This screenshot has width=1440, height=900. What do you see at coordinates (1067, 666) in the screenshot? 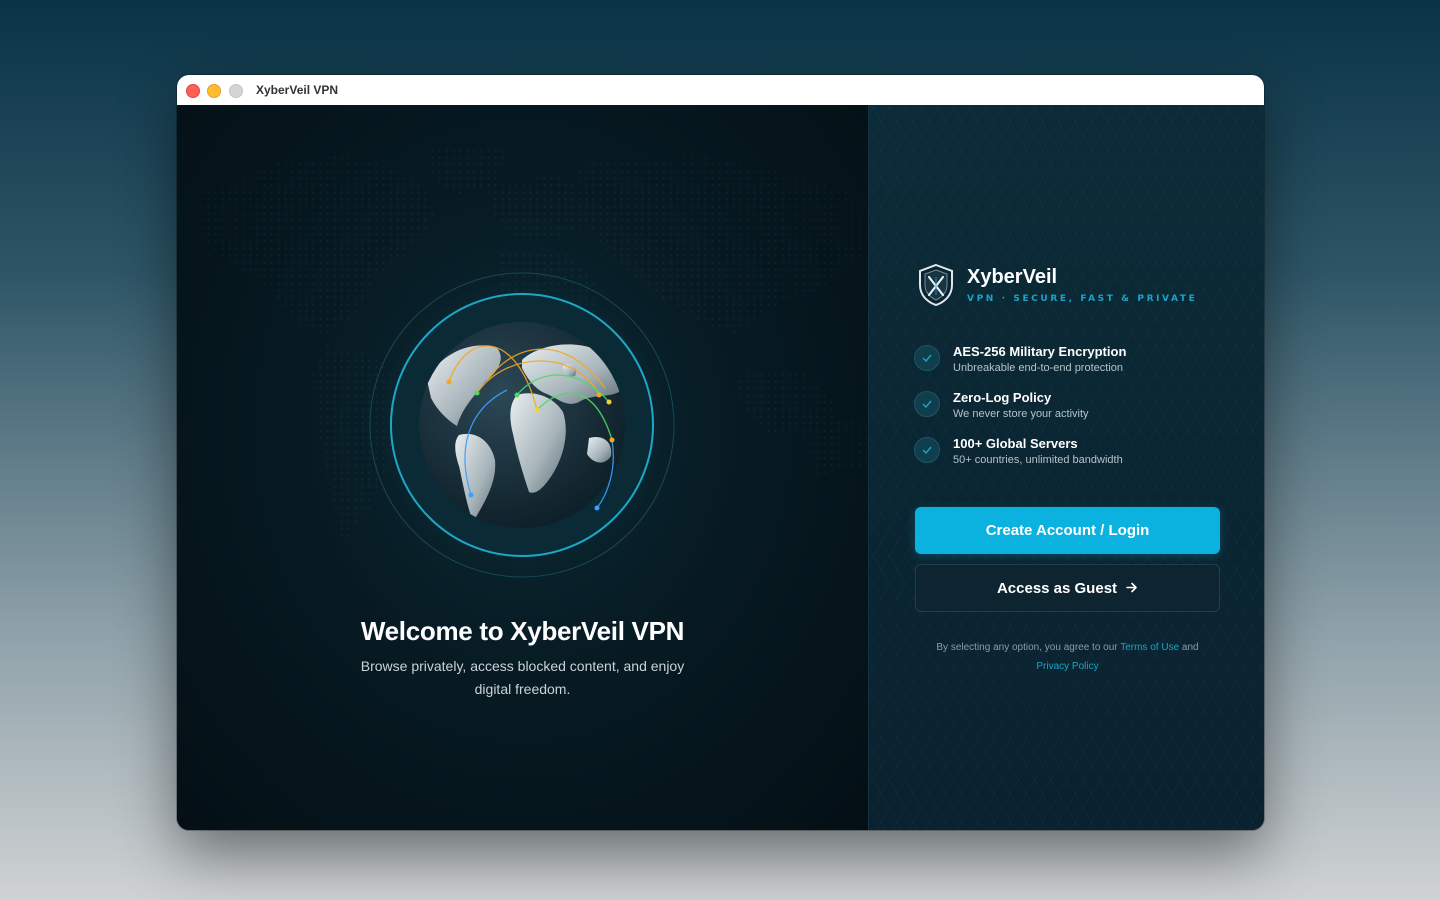
I see `privacy-policy-link: Privacy Policy` at bounding box center [1067, 666].